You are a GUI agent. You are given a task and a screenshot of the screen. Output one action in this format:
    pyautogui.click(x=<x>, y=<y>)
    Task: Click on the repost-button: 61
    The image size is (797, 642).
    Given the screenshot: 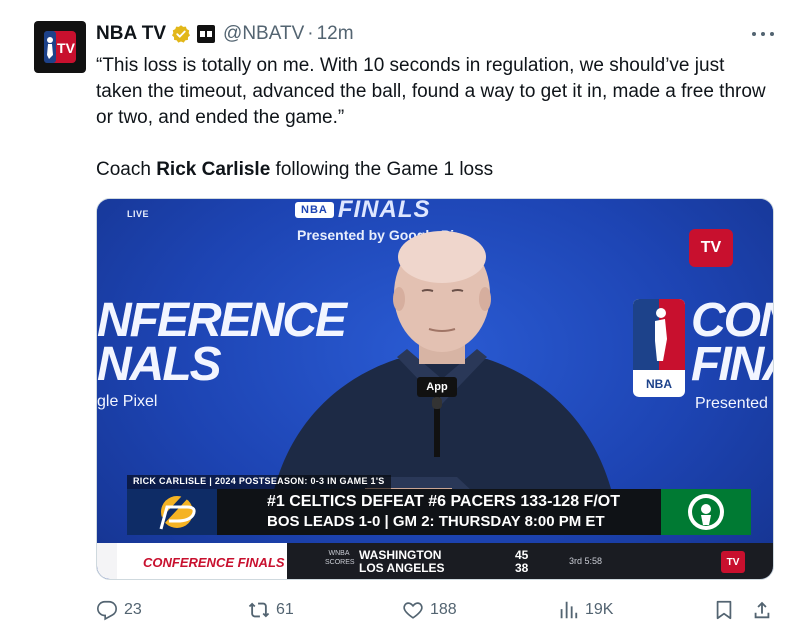 What is the action you would take?
    pyautogui.click(x=271, y=610)
    